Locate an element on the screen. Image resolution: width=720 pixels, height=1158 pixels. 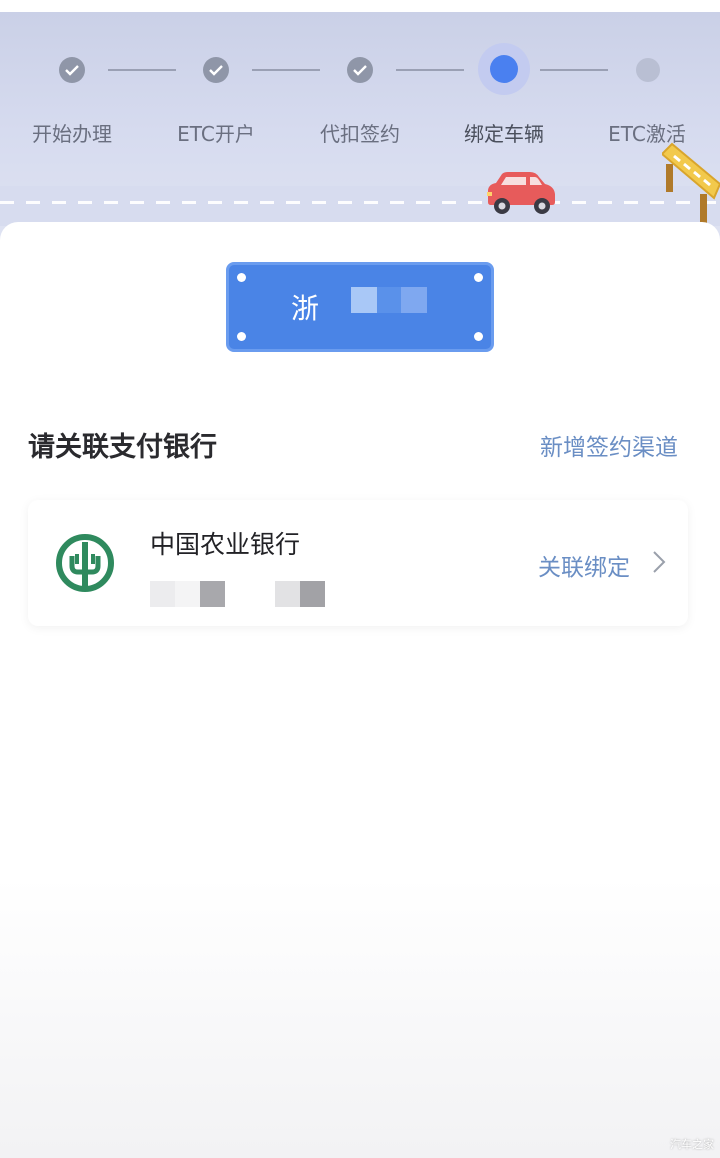
bank-name: 中国农业银行 is located at coordinates (225, 544).